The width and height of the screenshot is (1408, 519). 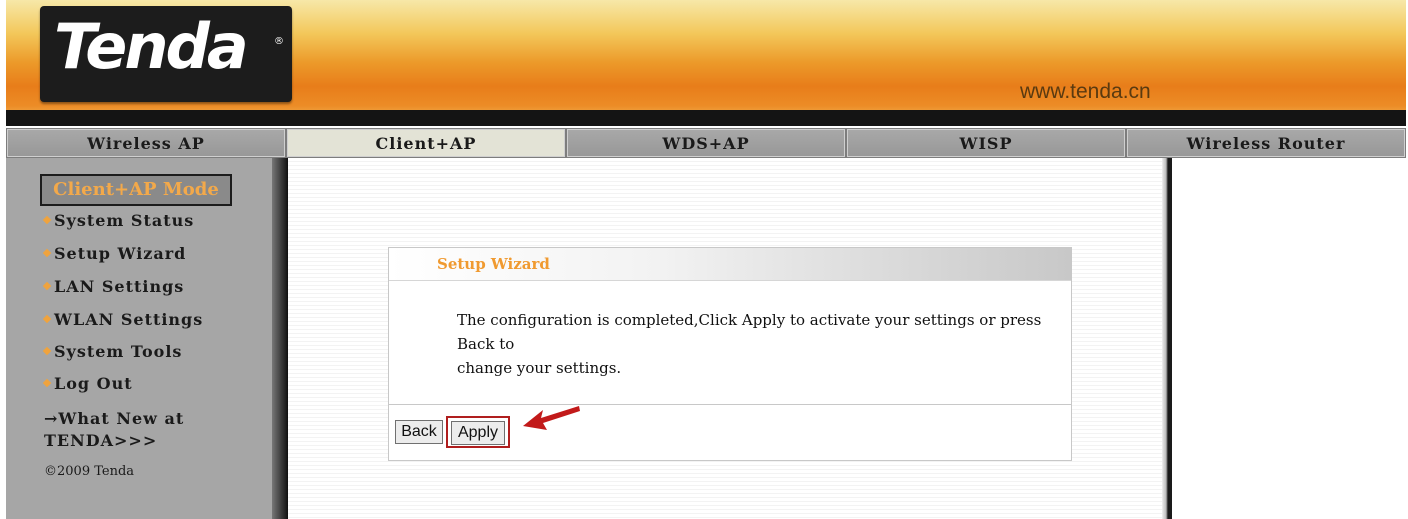 I want to click on tab-label: Wireless Router, so click(x=1266, y=143).